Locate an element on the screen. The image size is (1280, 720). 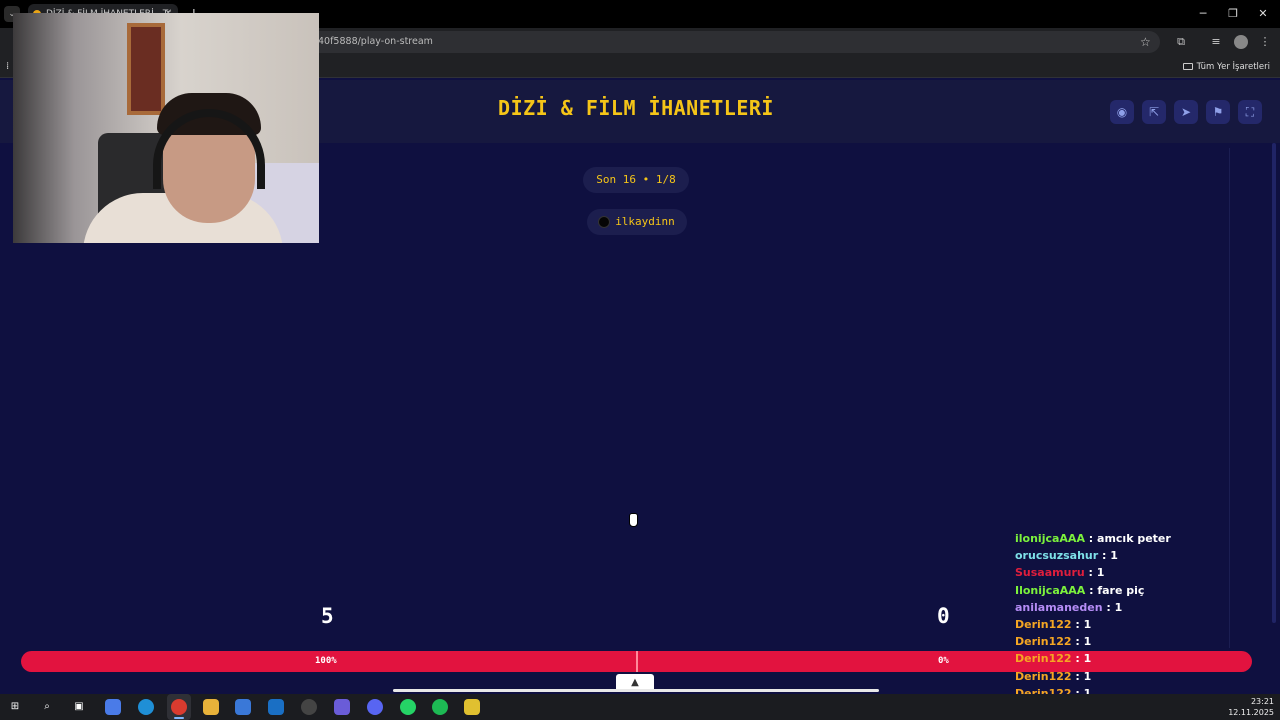
address-bar: 40f5888/play-on-stream is located at coordinates (730, 42).